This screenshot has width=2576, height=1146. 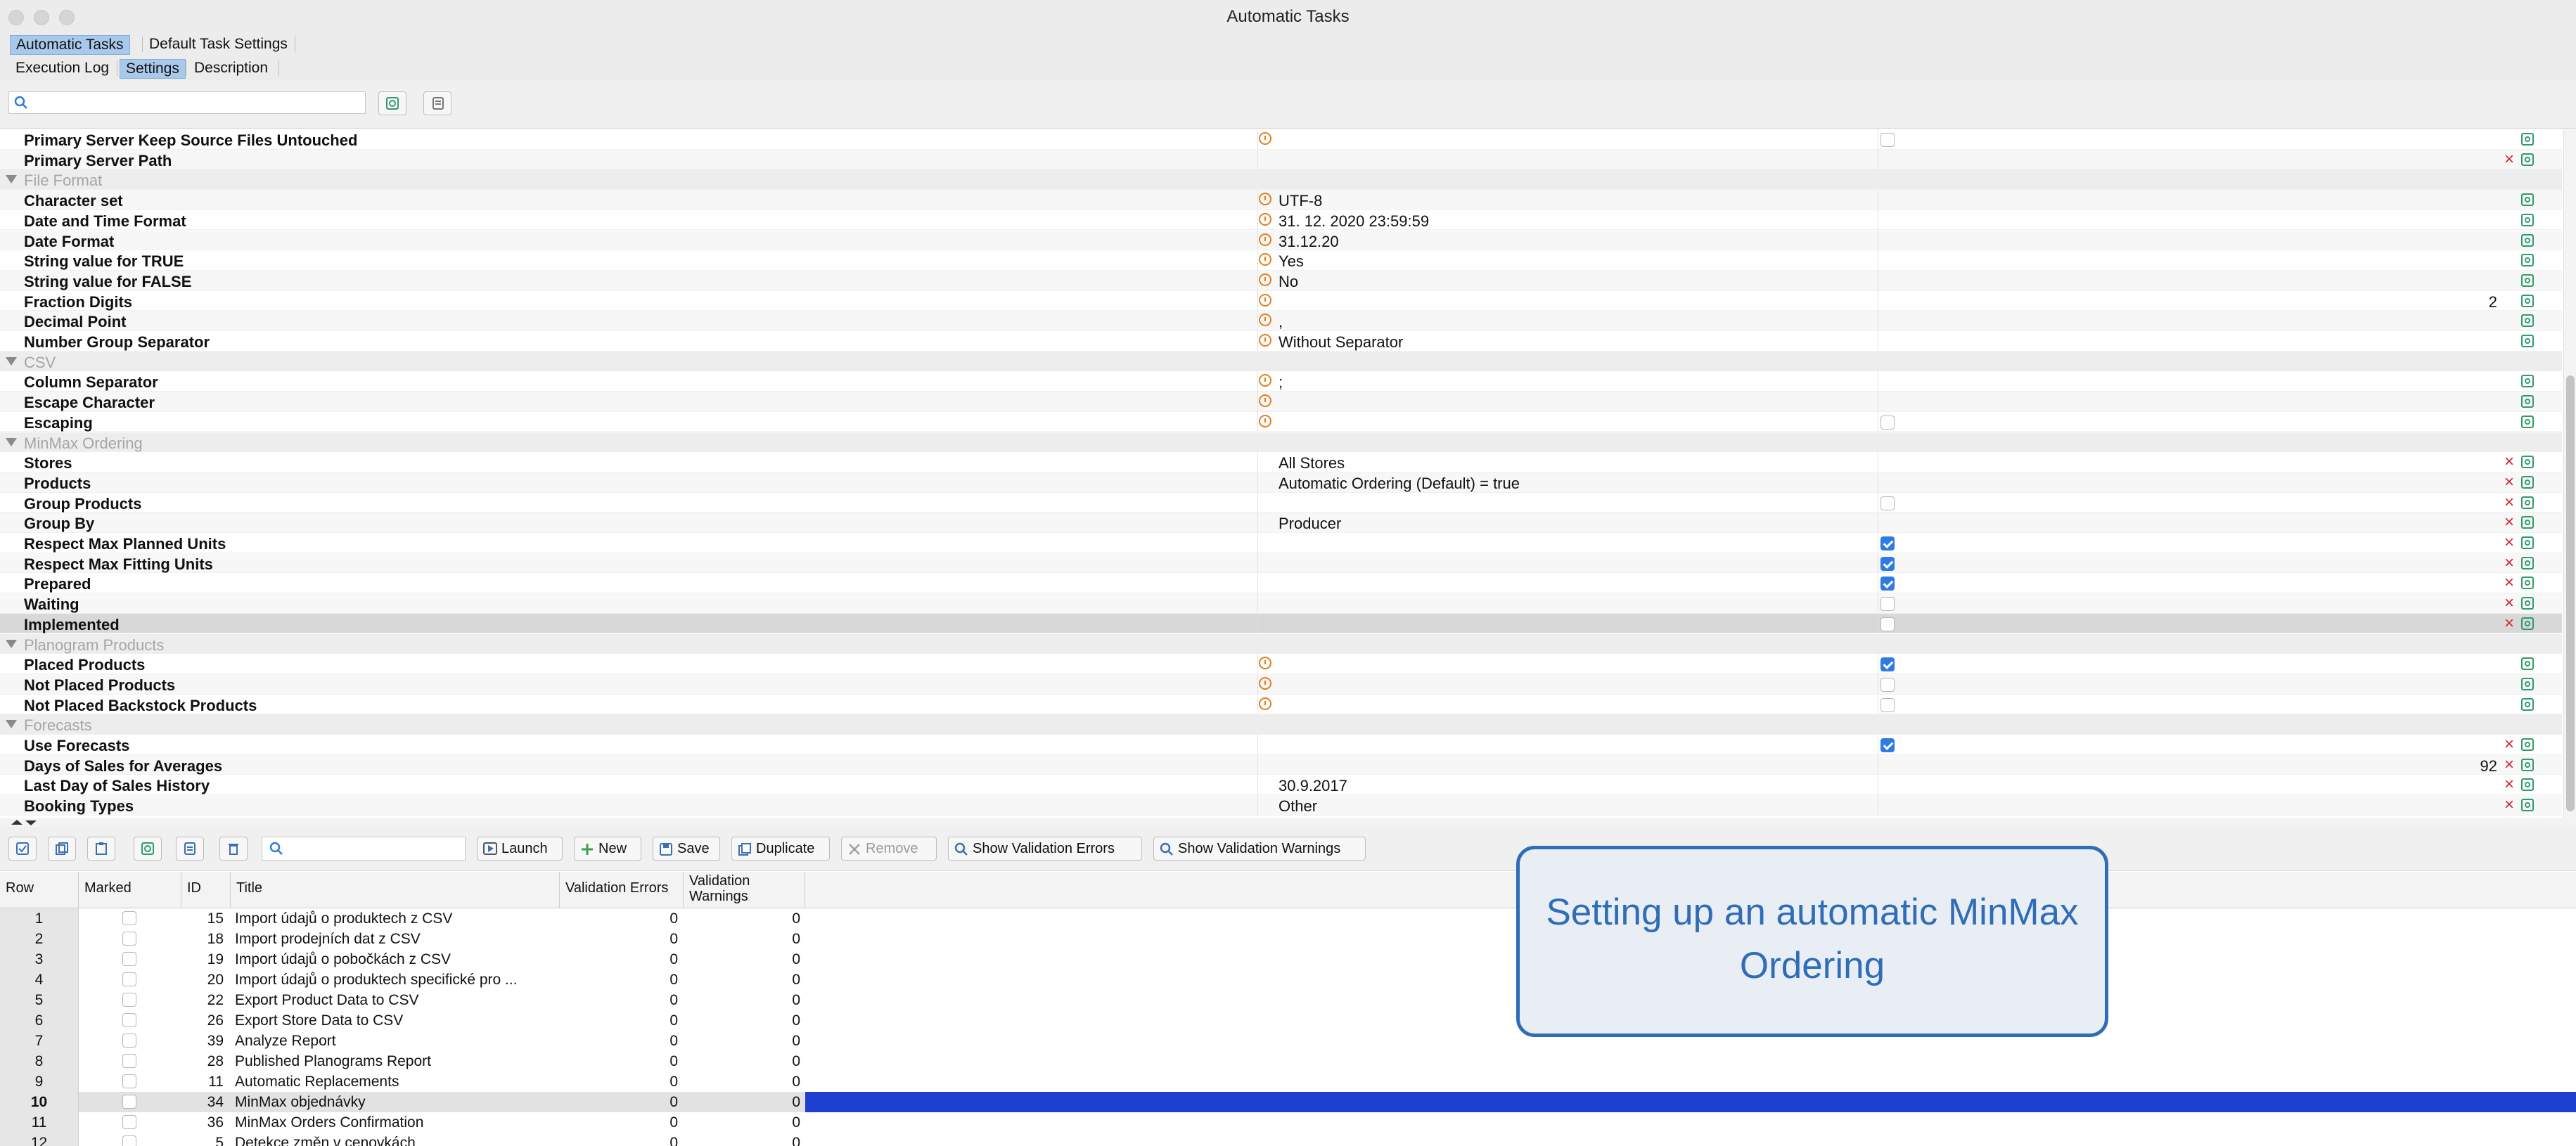 I want to click on settings-row: Primary Server Path ×, so click(x=1281, y=160).